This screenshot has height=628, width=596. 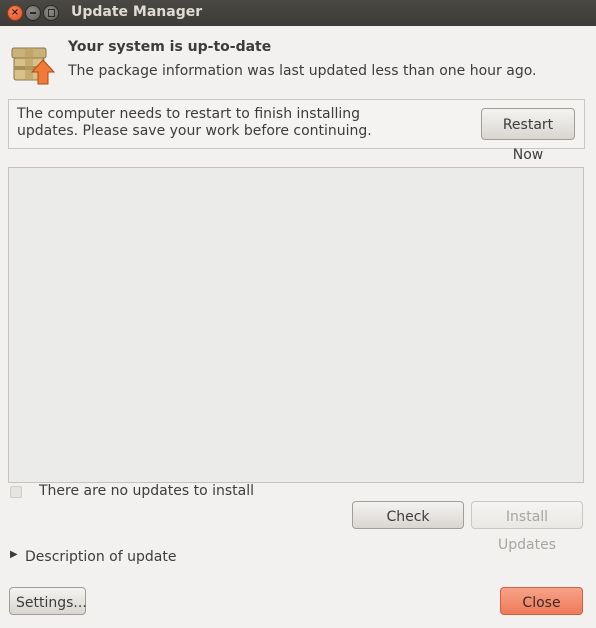 I want to click on expander-arrow-icon: ▶, so click(x=14, y=554).